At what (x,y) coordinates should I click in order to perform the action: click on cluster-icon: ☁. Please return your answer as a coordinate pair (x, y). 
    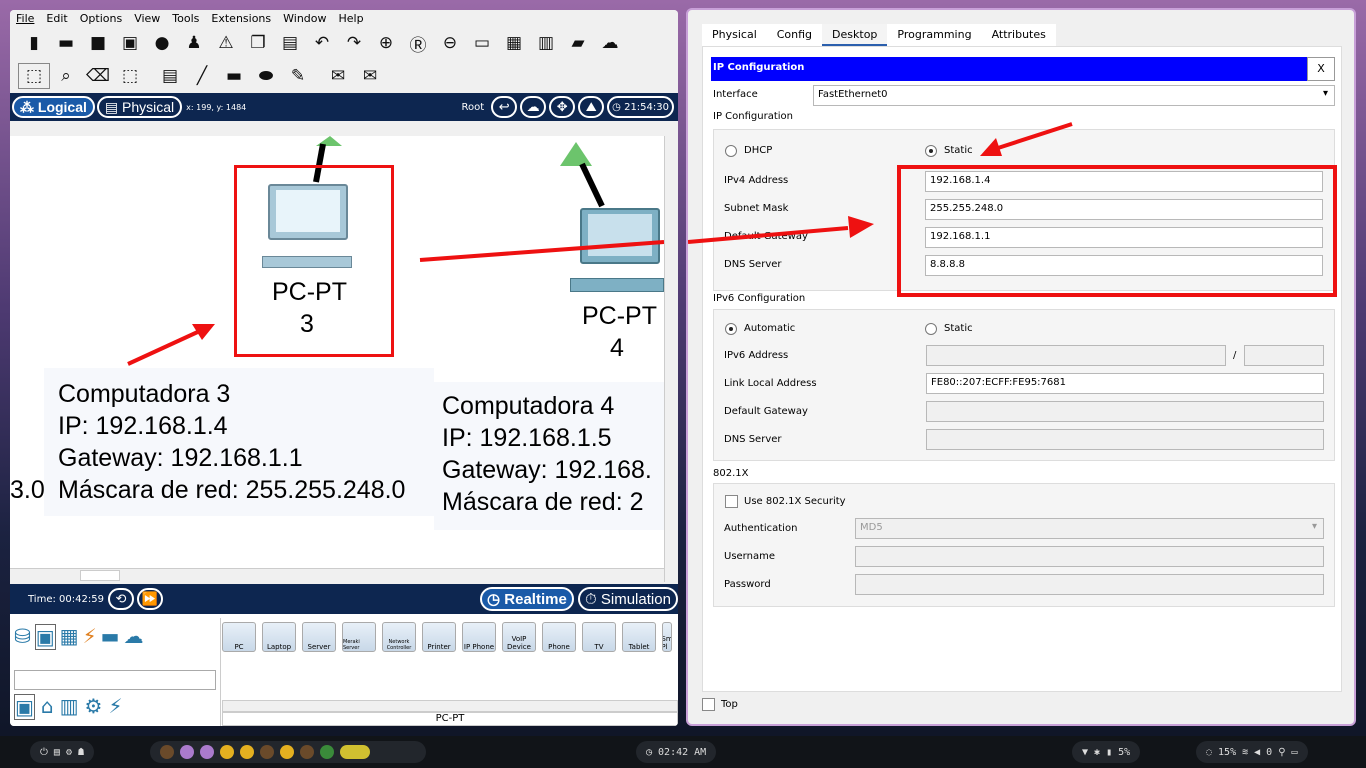
    Looking at the image, I should click on (533, 107).